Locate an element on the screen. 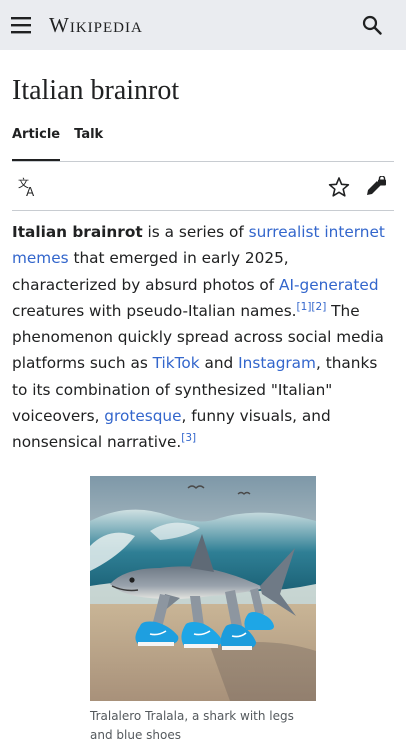 The width and height of the screenshot is (406, 745). page-actions: 文 A is located at coordinates (203, 186).